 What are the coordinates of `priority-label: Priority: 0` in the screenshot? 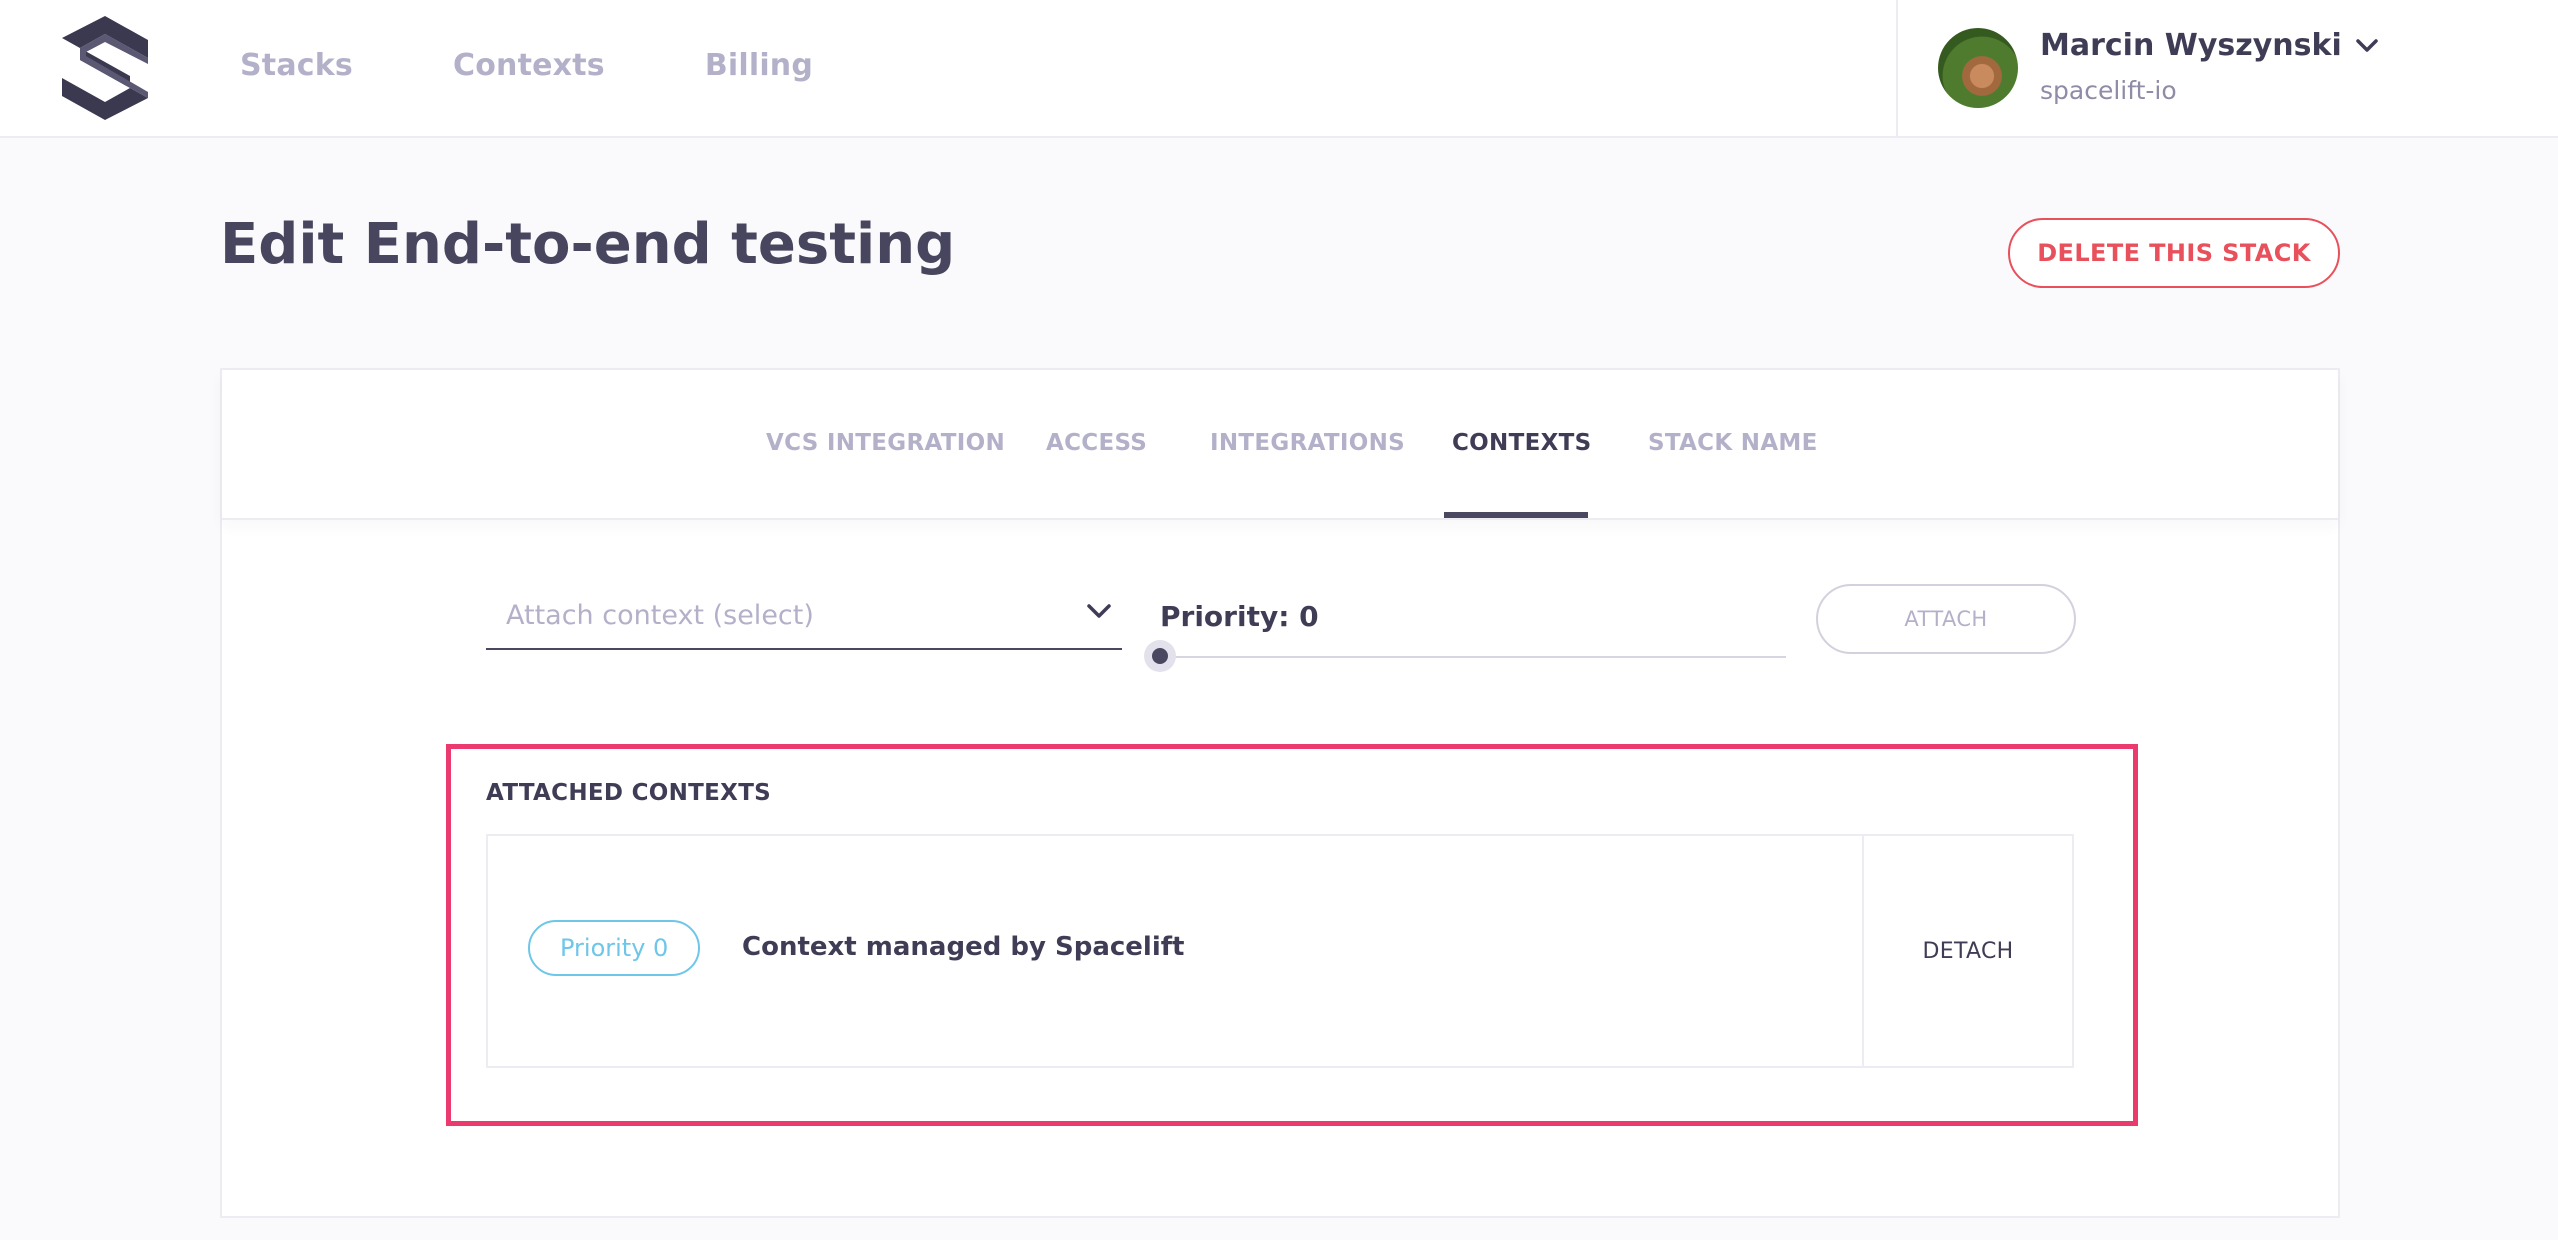 It's located at (1239, 616).